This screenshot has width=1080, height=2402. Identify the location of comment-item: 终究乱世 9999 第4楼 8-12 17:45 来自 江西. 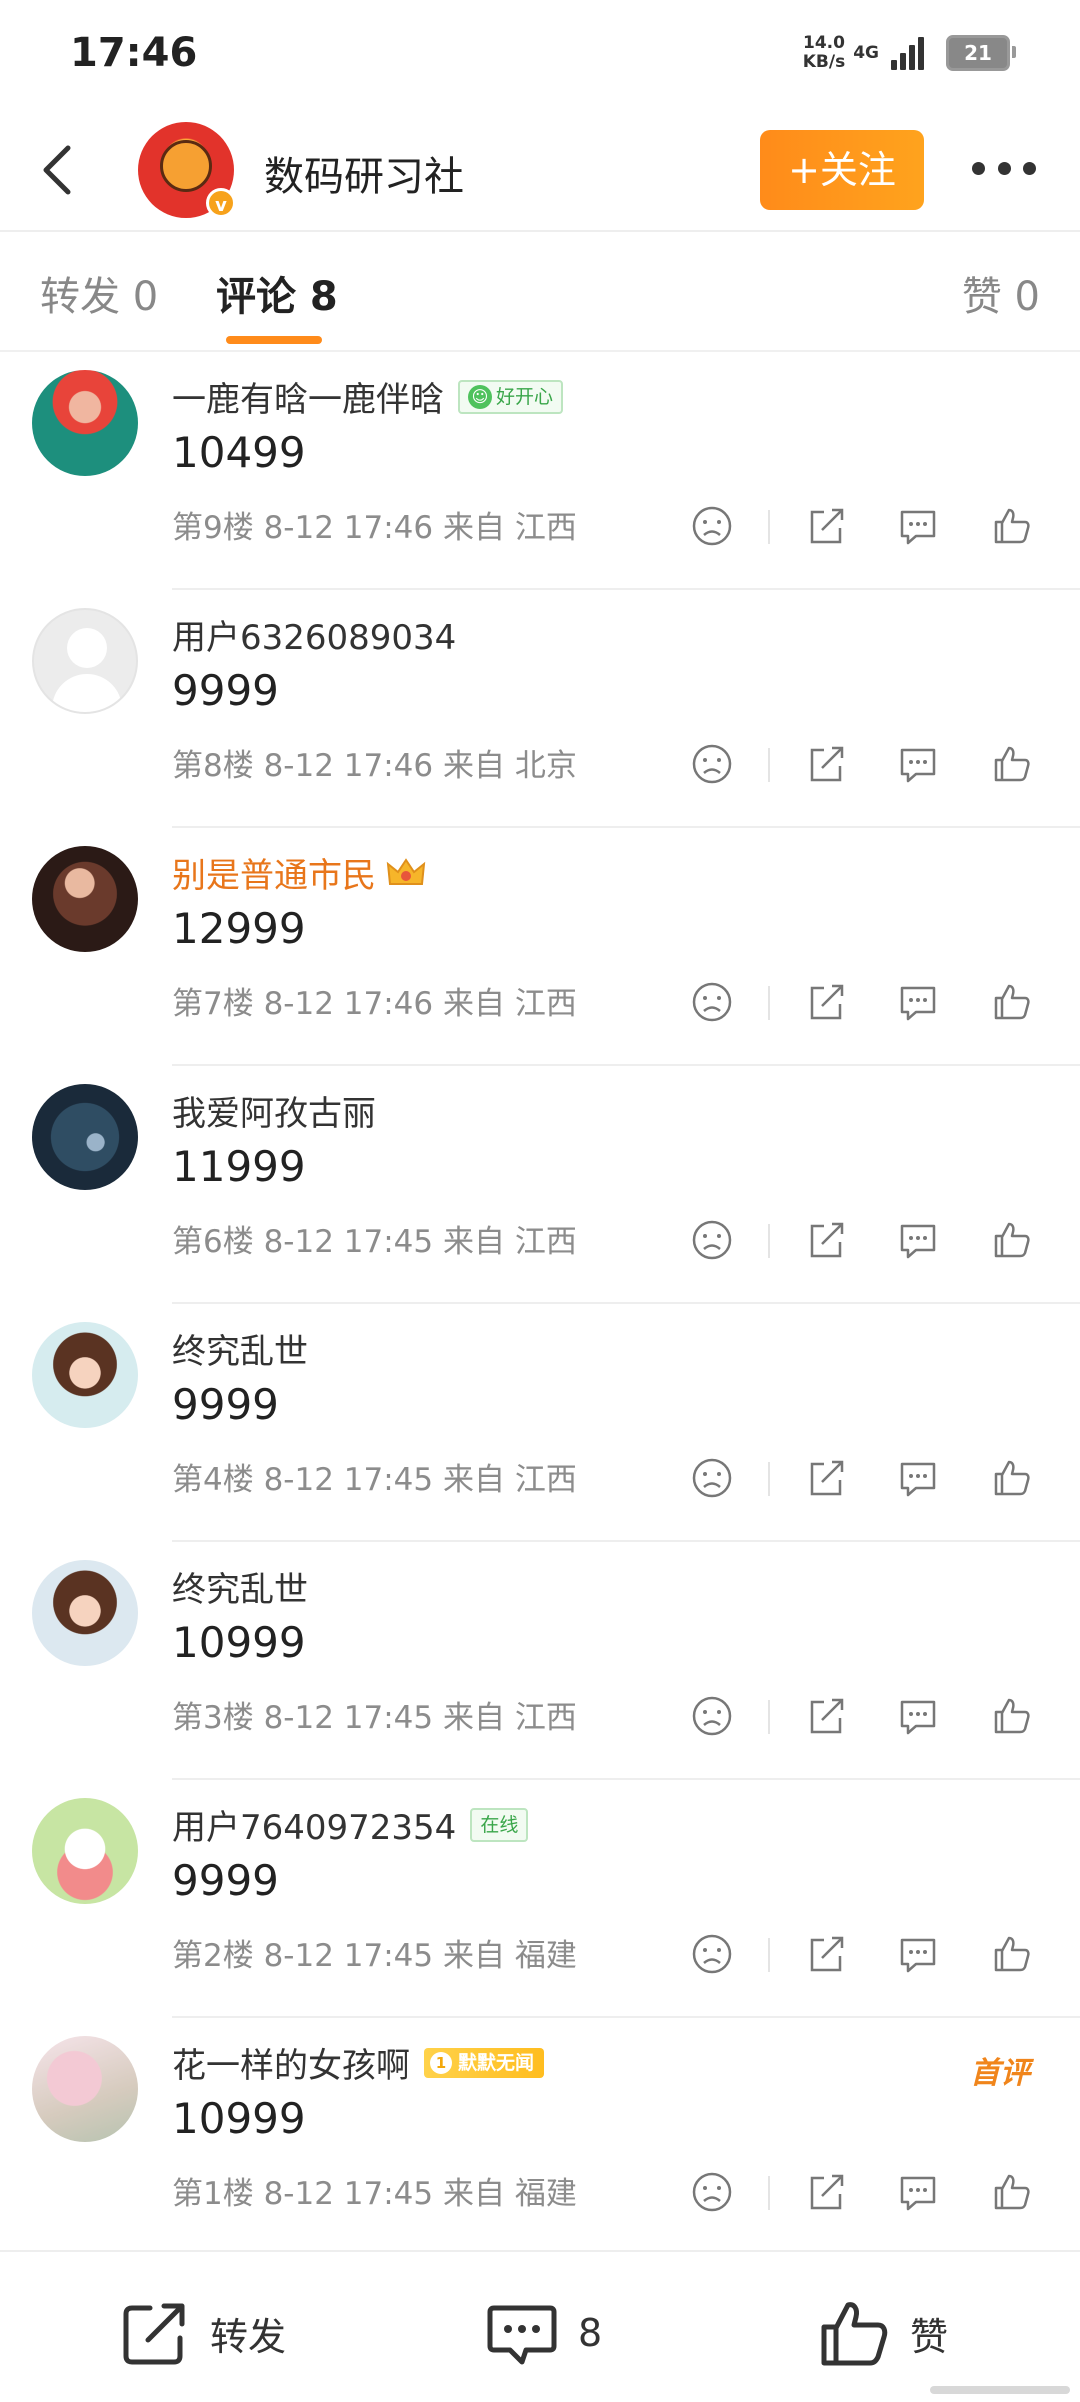
(540, 1423).